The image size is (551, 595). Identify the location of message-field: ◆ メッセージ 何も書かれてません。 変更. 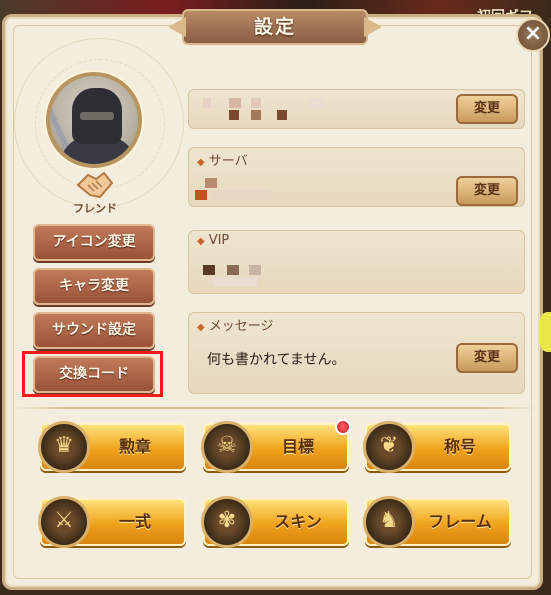
(356, 353).